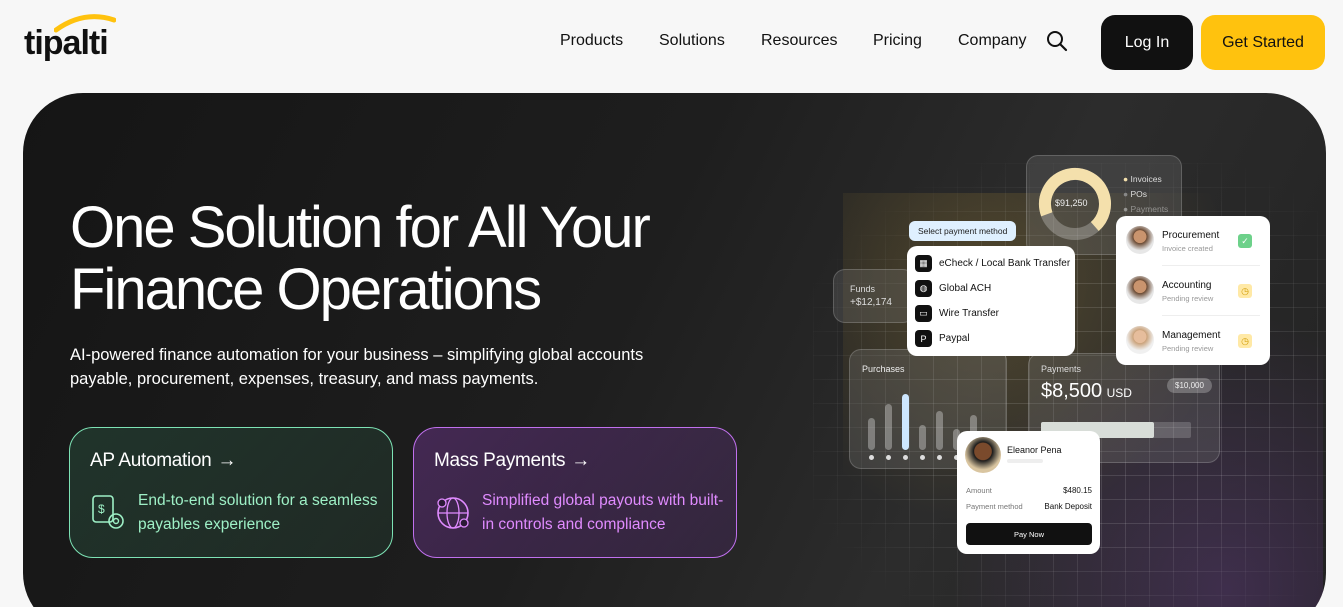 The width and height of the screenshot is (1343, 607). Describe the element at coordinates (983, 455) in the screenshot. I see `payee-avatar` at that location.